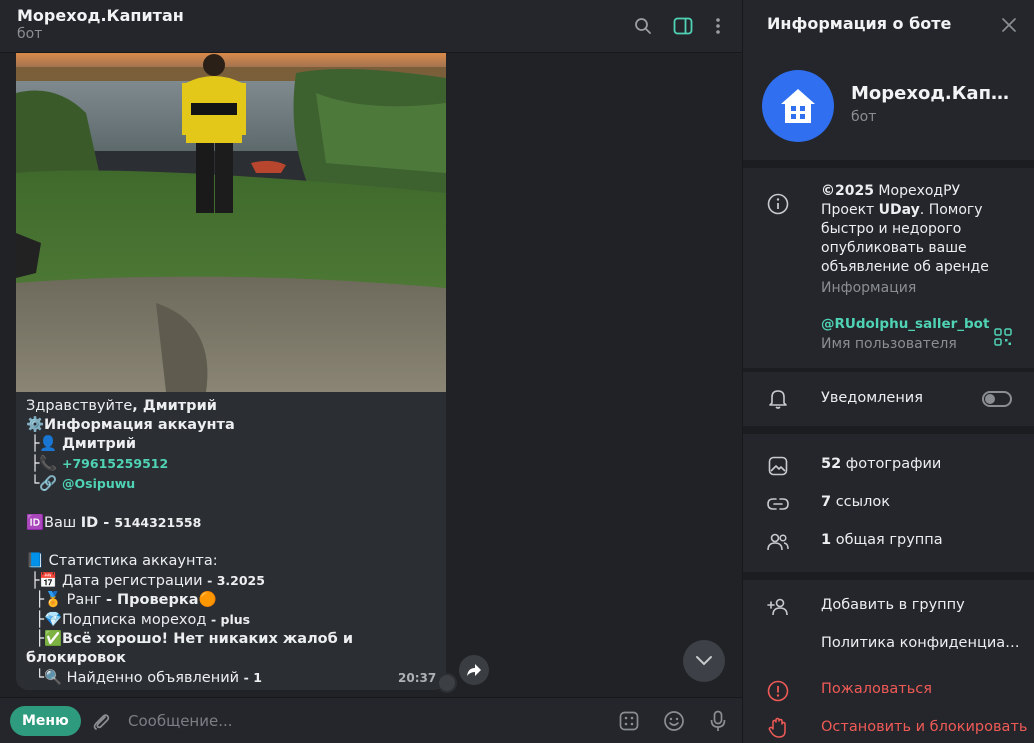 The image size is (1034, 743). Describe the element at coordinates (417, 678) in the screenshot. I see `message-time: 20:37` at that location.